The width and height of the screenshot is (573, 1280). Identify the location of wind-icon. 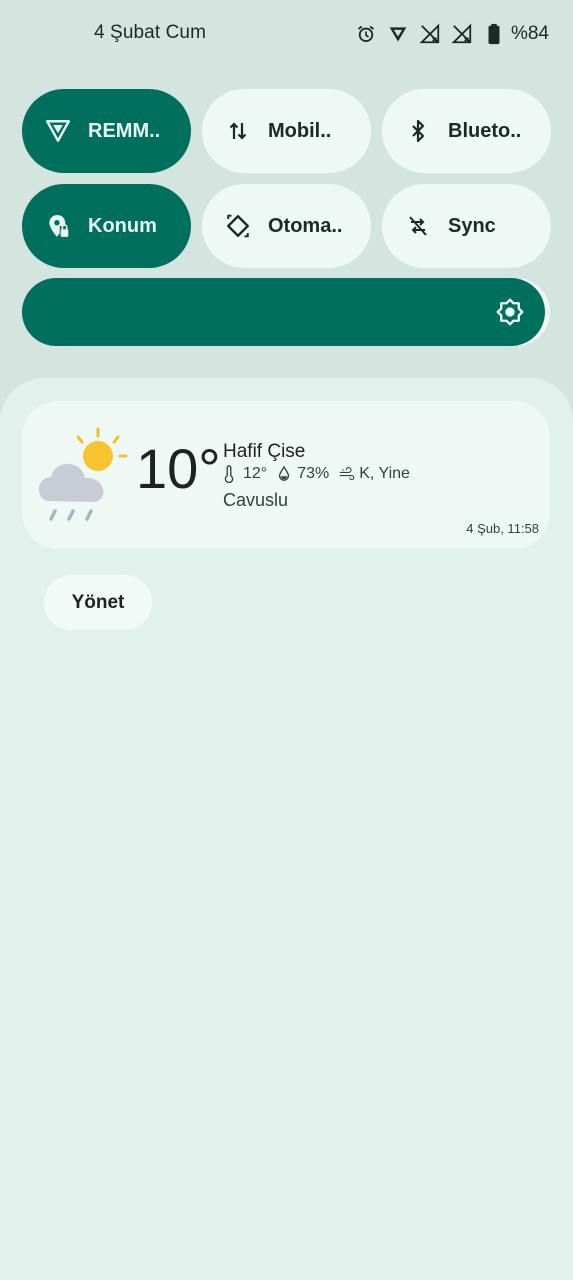
(347, 474).